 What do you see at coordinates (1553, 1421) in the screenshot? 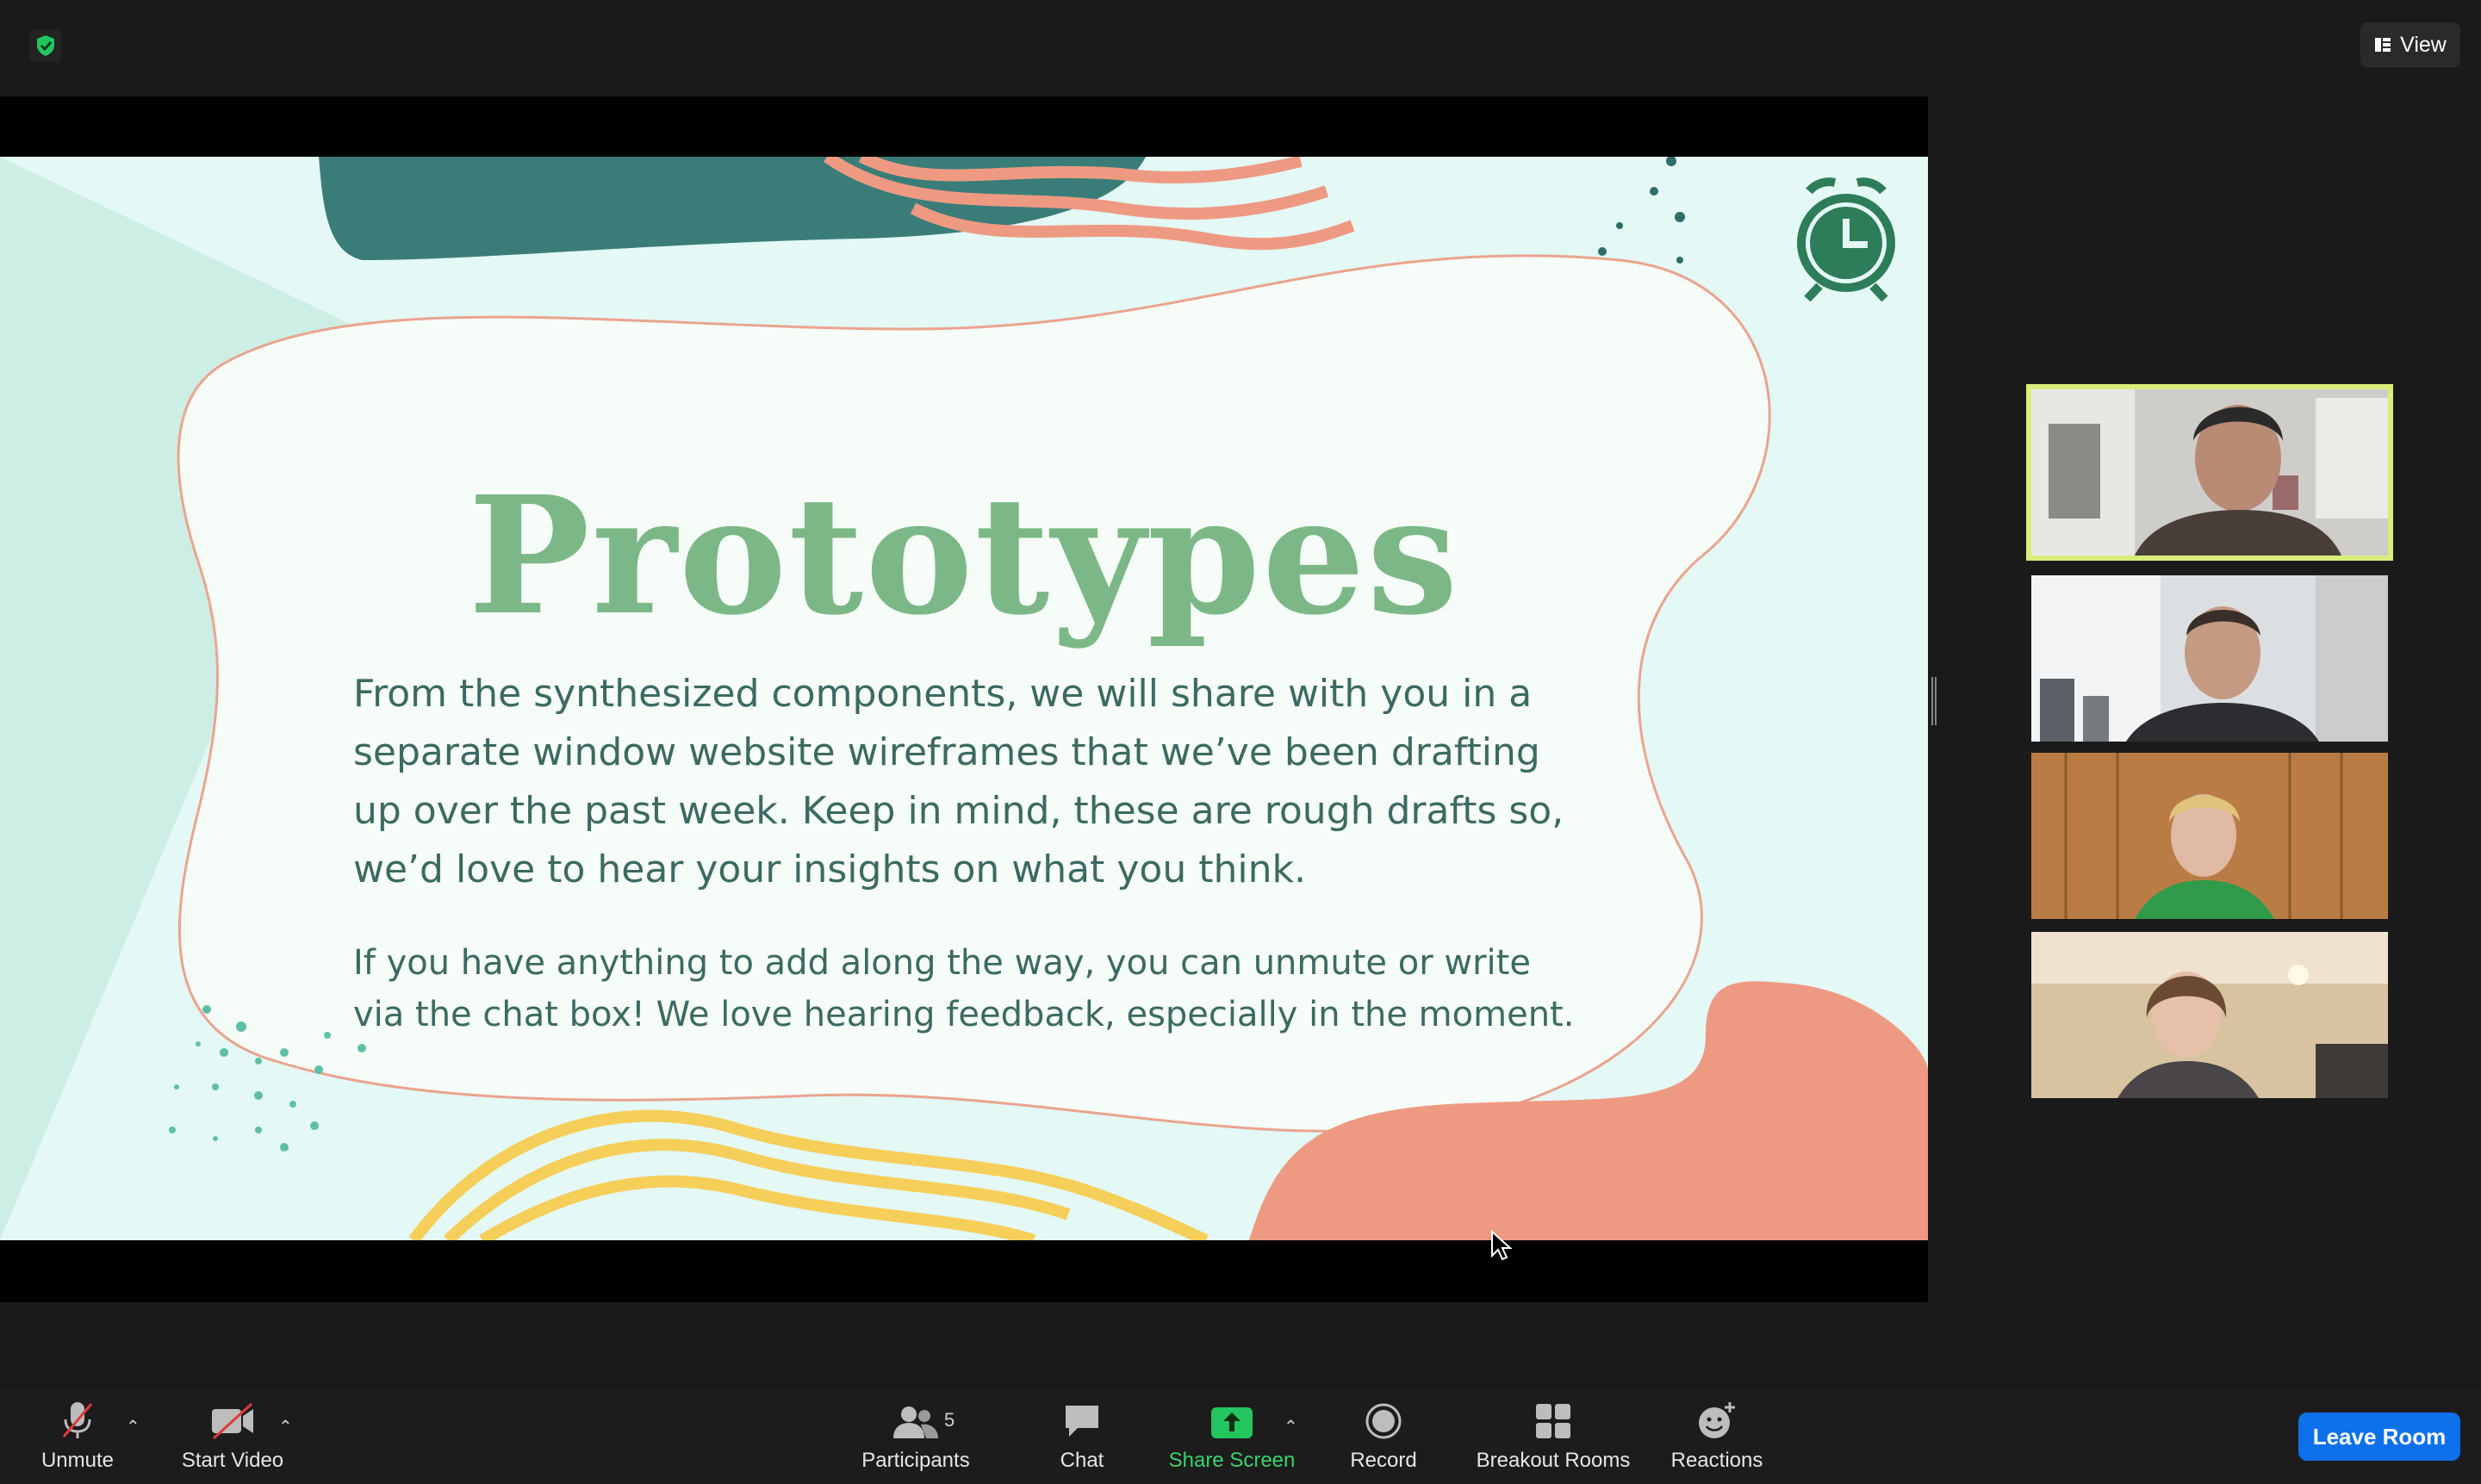
I see `breakout-rooms-grid-icon` at bounding box center [1553, 1421].